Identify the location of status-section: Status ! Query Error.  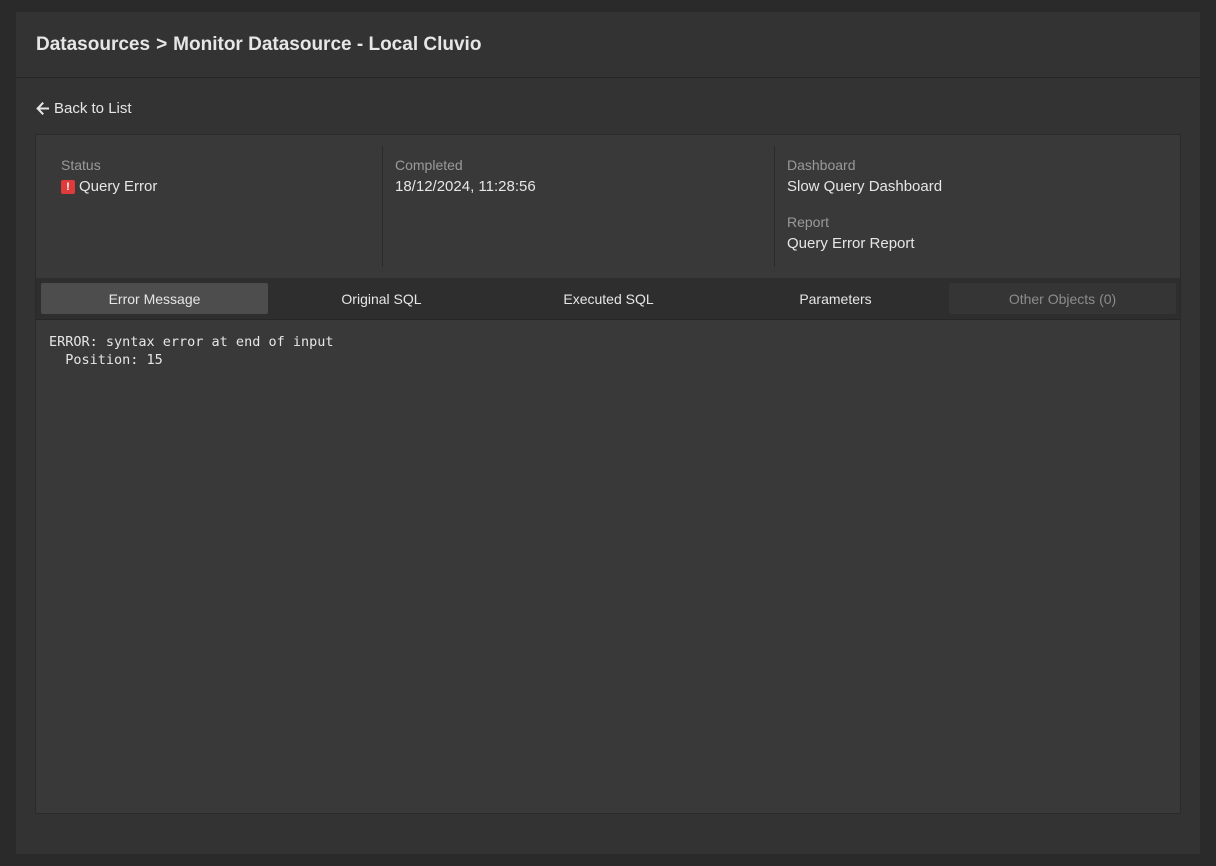
(209, 206).